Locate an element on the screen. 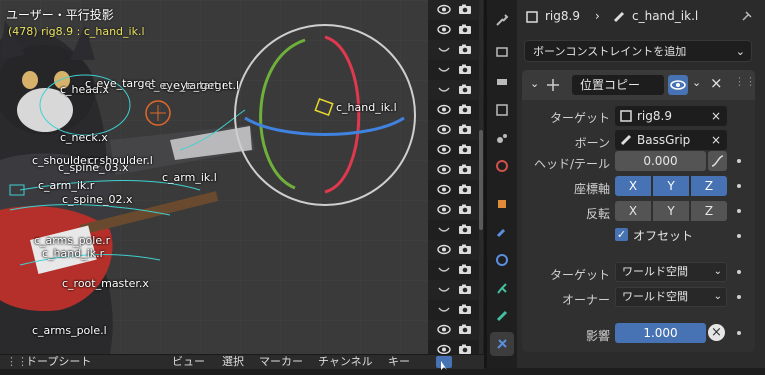 This screenshot has width=765, height=375. bone-label: c_eye_target.r is located at coordinates (187, 86).